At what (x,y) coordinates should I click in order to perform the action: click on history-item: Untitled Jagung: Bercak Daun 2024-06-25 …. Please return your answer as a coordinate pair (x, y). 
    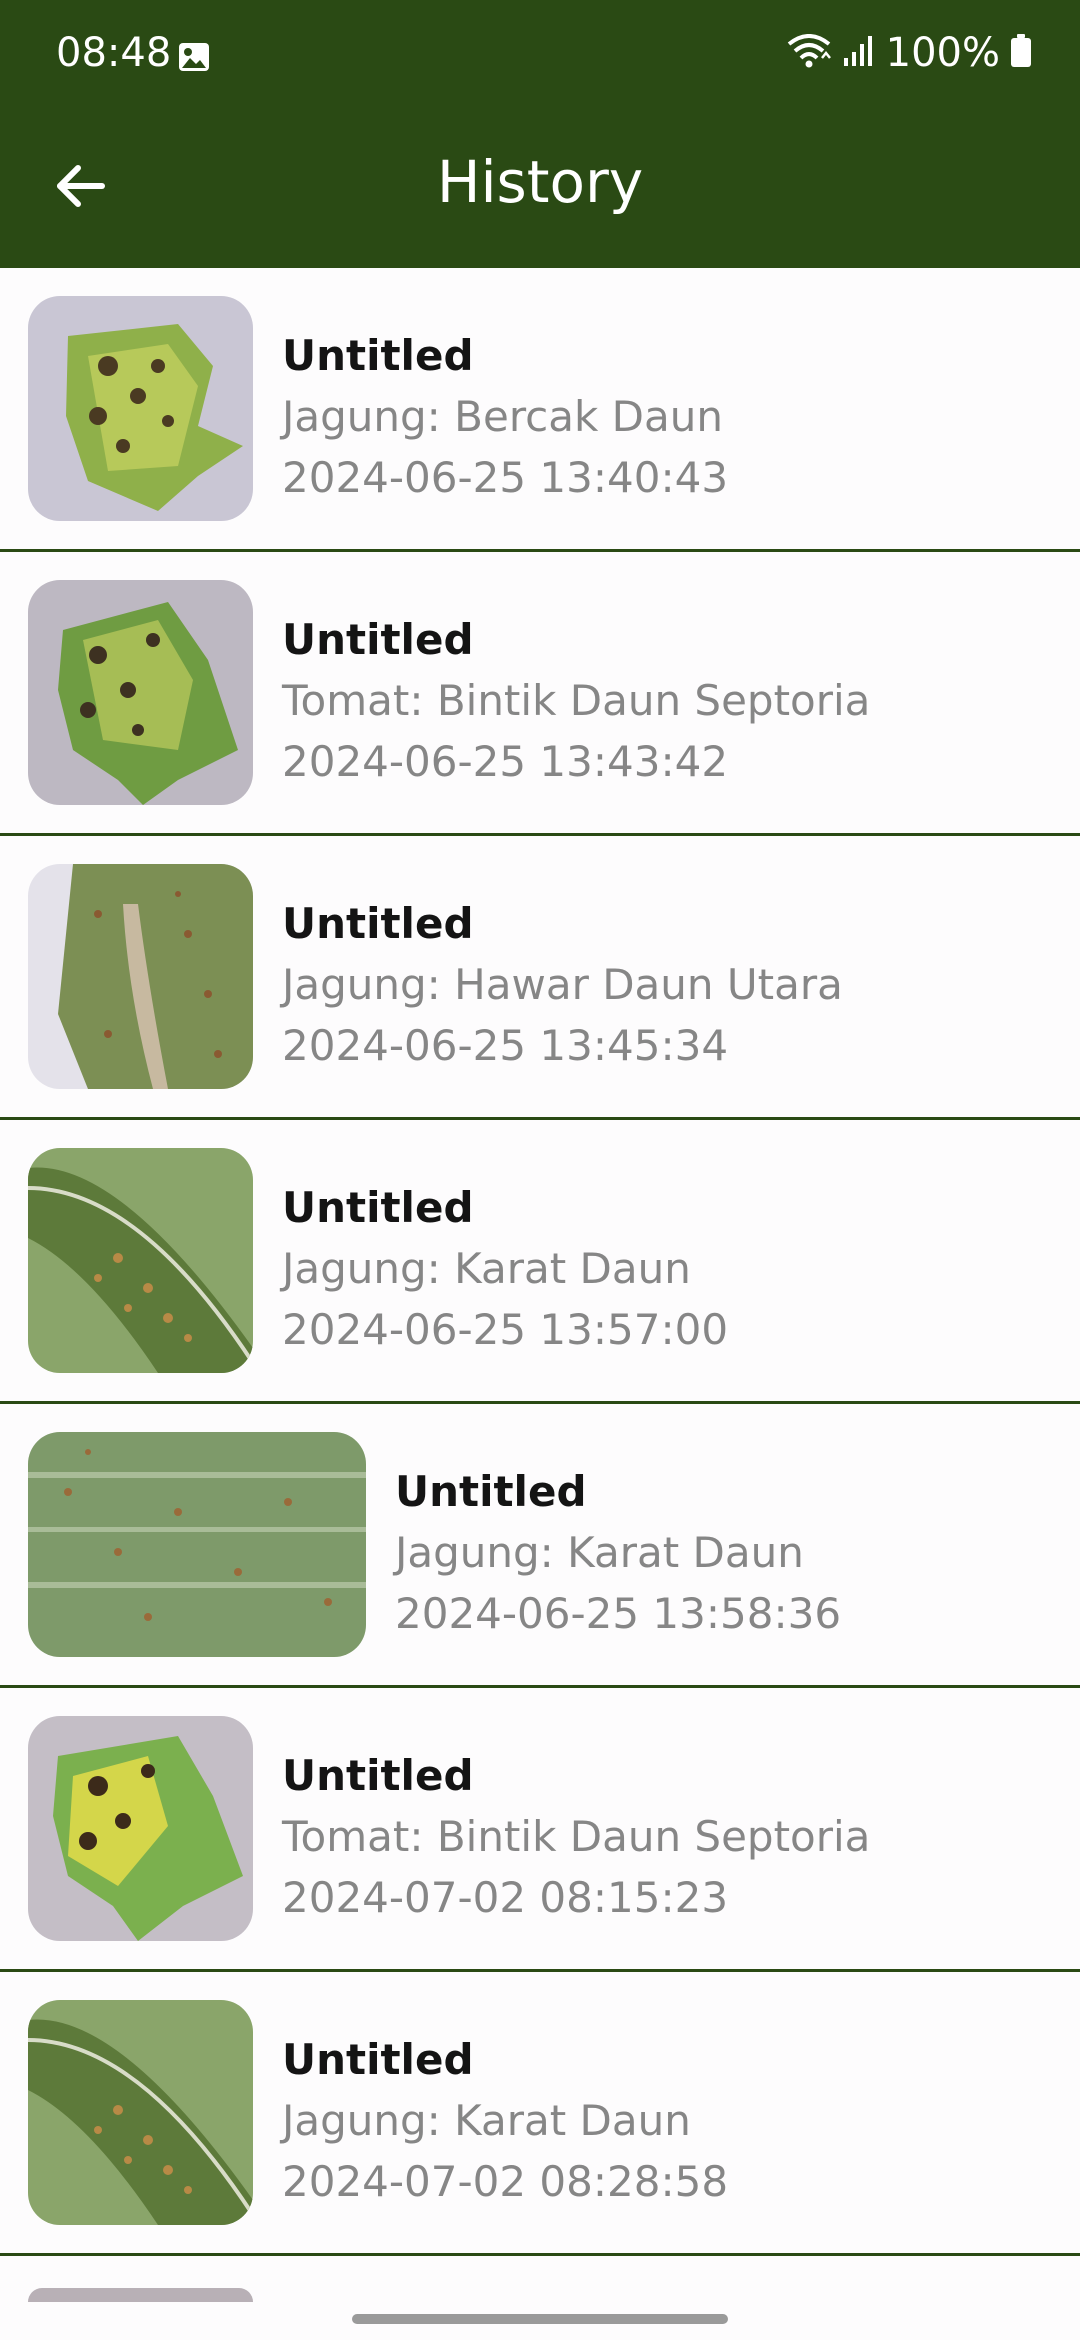
    Looking at the image, I should click on (540, 410).